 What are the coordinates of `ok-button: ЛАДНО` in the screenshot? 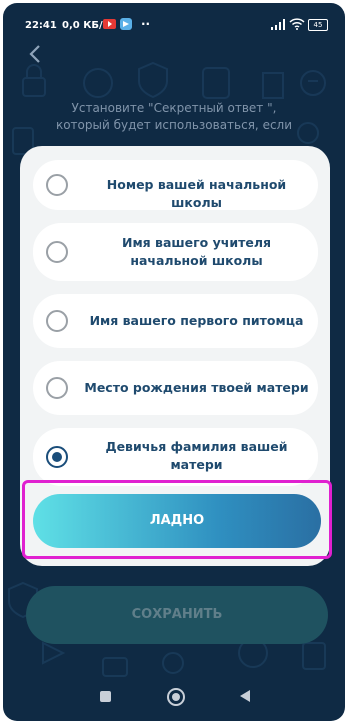 It's located at (177, 521).